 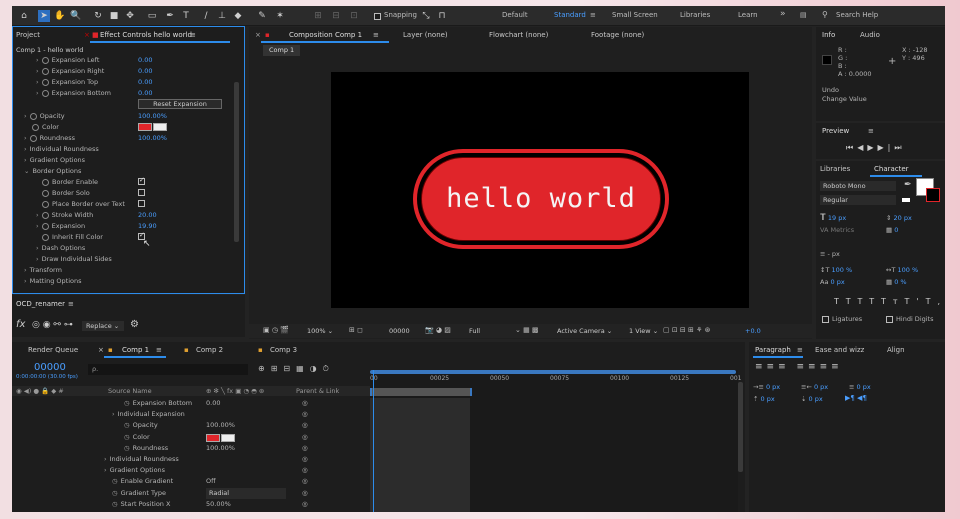 What do you see at coordinates (54, 160) in the screenshot?
I see `group-gradient-options: › Gradient Options` at bounding box center [54, 160].